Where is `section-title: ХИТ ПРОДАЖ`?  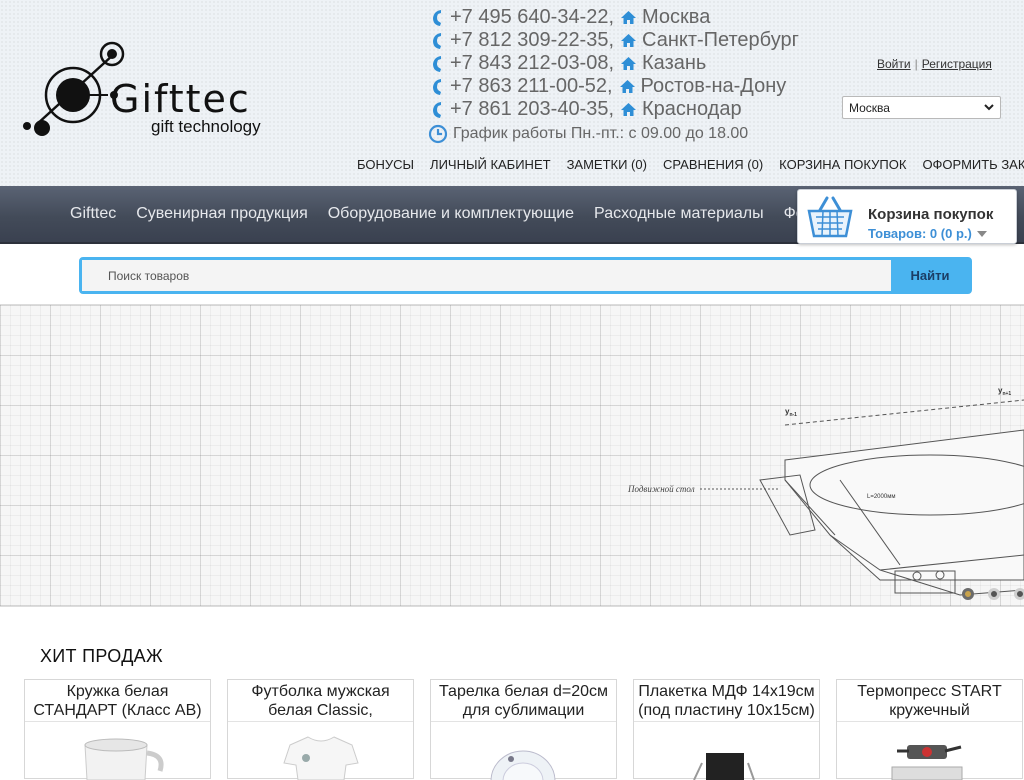 section-title: ХИТ ПРОДАЖ is located at coordinates (101, 656).